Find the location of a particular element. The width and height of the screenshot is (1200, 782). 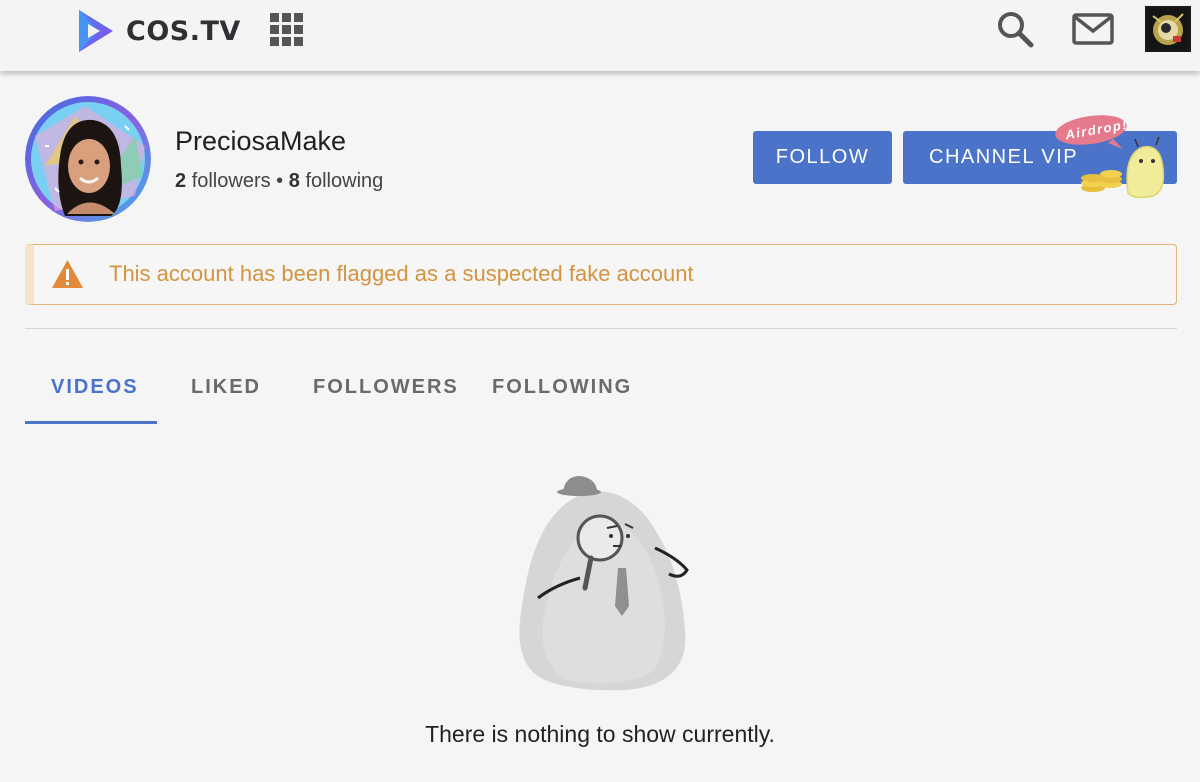

mail-icon is located at coordinates (1093, 29).